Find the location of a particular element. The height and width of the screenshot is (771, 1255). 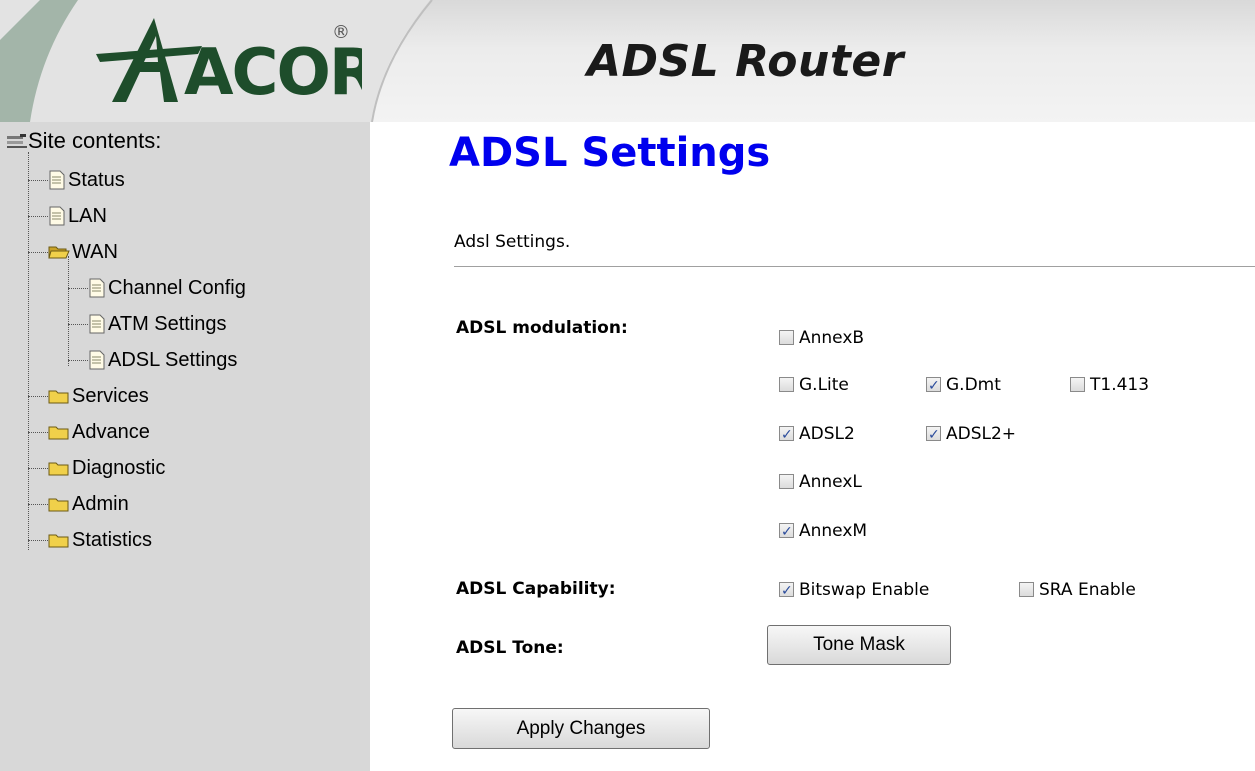

tone-label: ADSL Tone: is located at coordinates (510, 648).